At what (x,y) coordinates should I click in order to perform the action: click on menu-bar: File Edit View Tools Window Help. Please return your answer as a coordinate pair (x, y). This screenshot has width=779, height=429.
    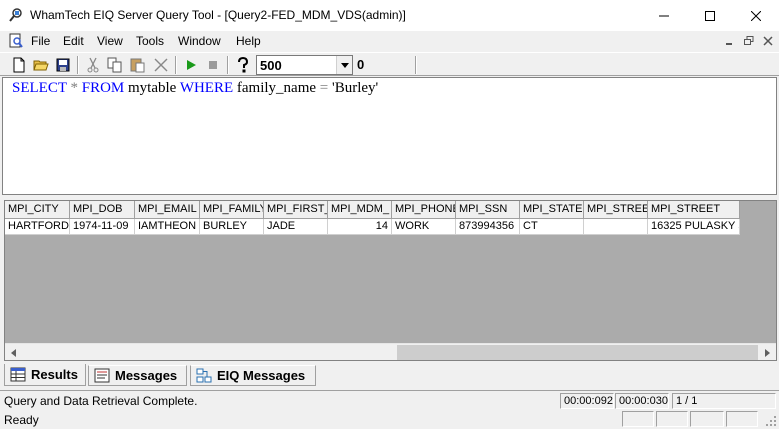
    Looking at the image, I should click on (389, 41).